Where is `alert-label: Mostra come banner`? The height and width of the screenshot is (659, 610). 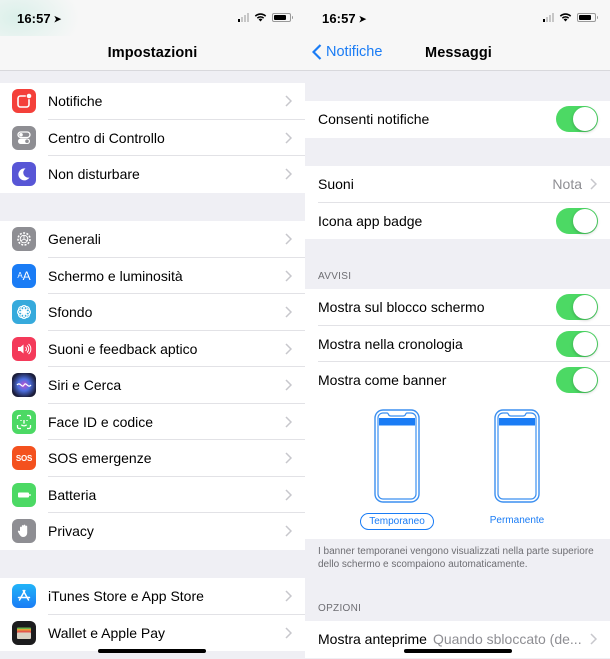 alert-label: Mostra come banner is located at coordinates (382, 380).